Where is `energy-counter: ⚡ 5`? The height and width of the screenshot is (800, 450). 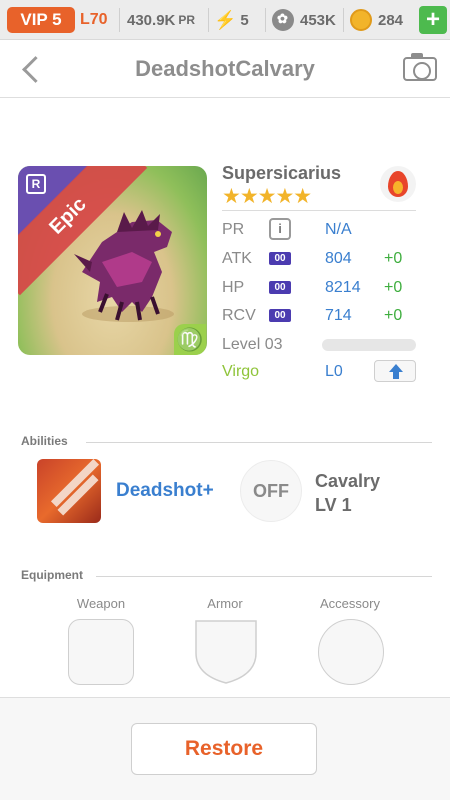
energy-counter: ⚡ 5 is located at coordinates (231, 20).